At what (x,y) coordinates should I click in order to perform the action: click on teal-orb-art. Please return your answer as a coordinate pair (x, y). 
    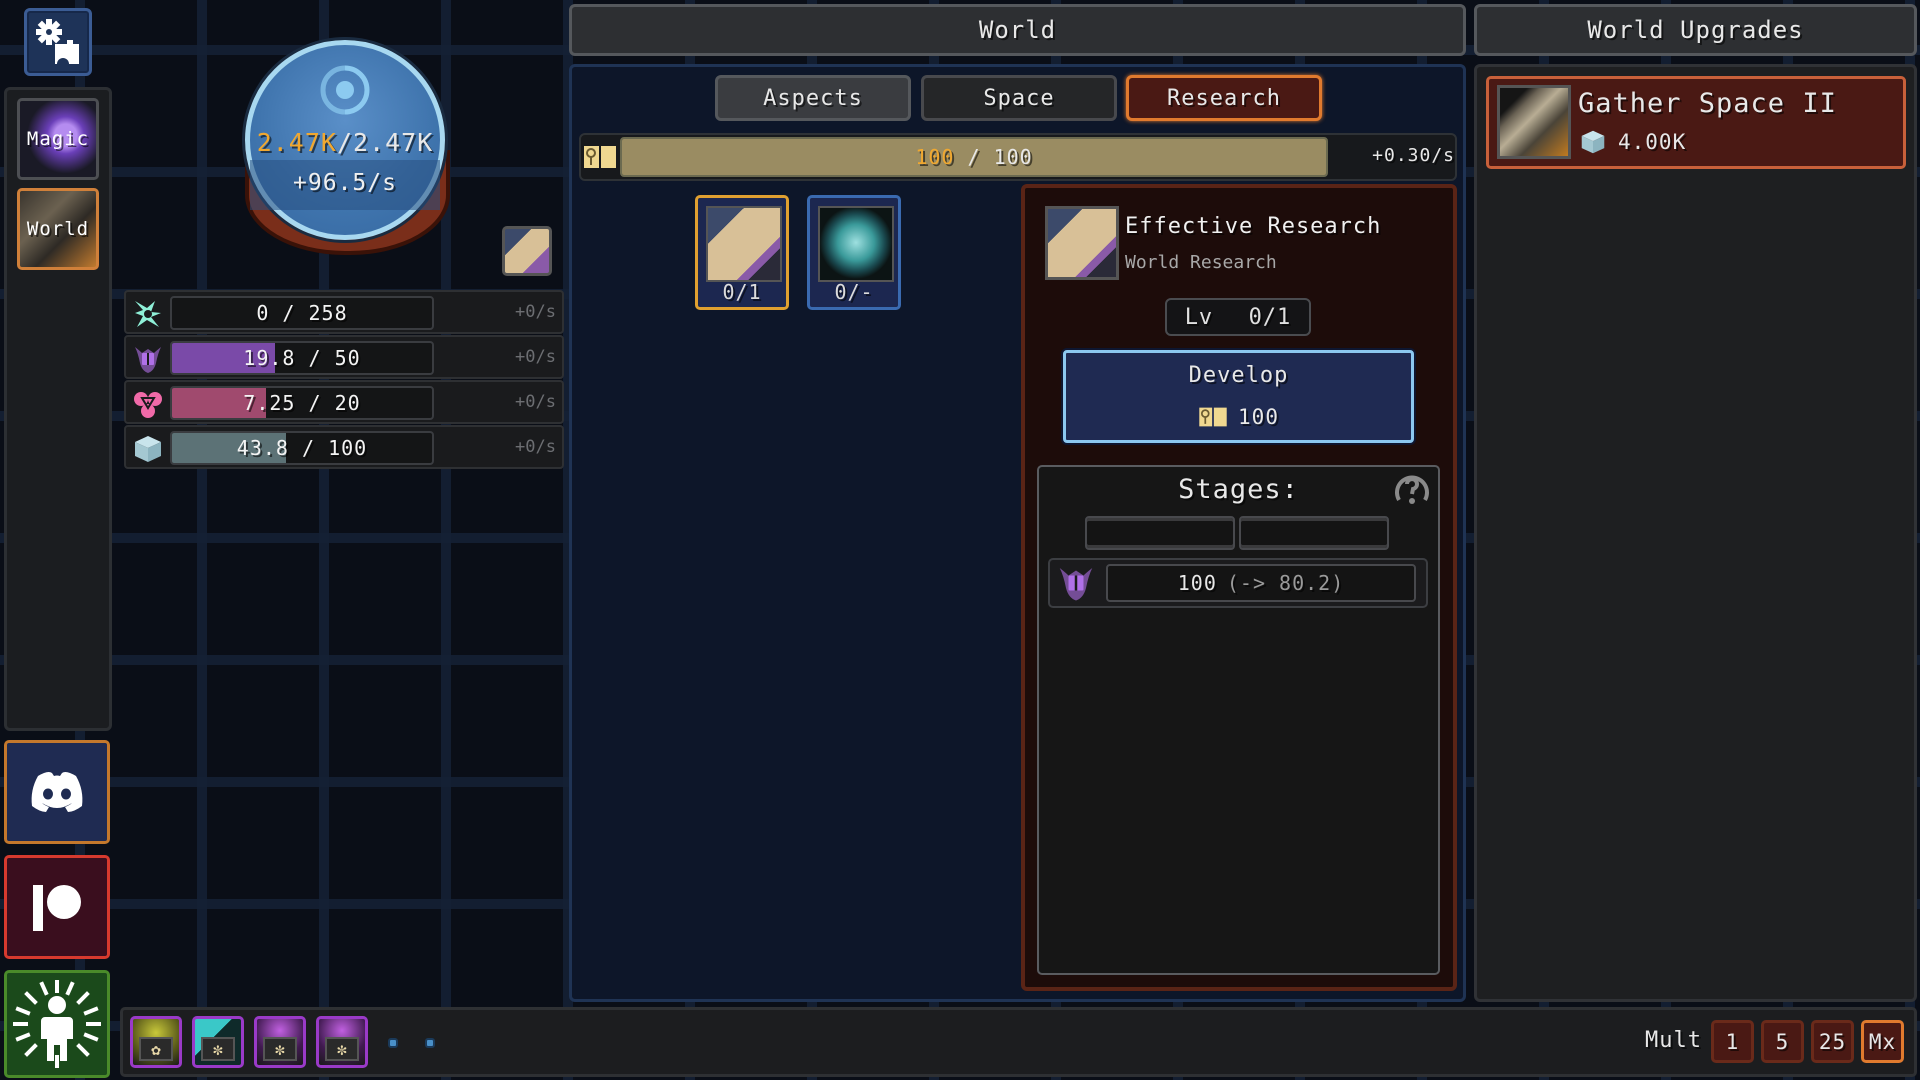
    Looking at the image, I should click on (856, 244).